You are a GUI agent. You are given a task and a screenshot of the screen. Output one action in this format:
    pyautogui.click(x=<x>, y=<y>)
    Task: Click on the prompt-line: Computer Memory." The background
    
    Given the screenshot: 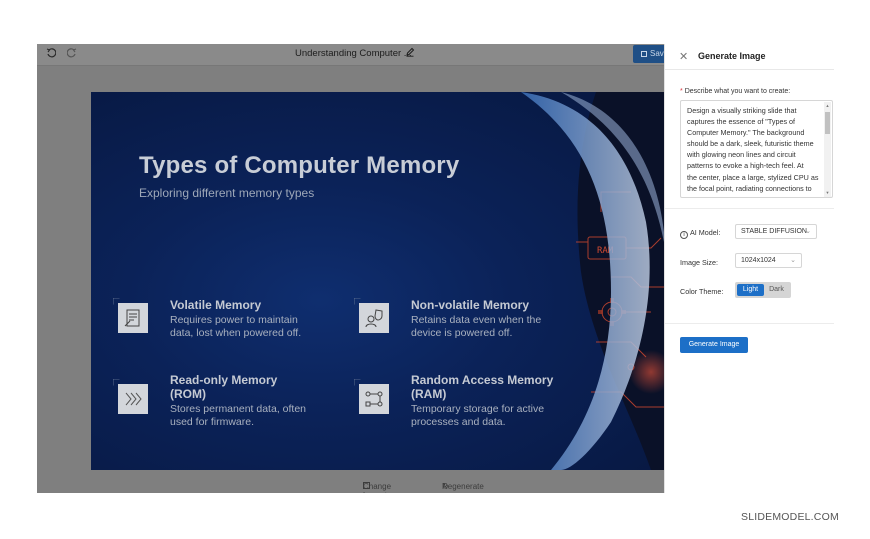 What is the action you would take?
    pyautogui.click(x=746, y=133)
    